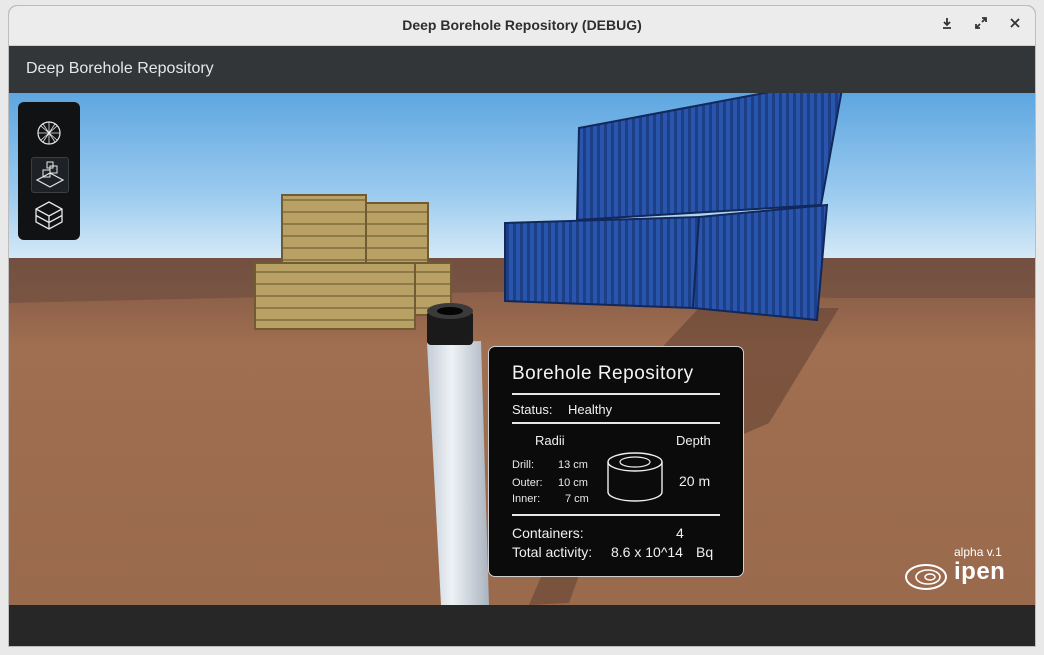 The image size is (1044, 655). Describe the element at coordinates (522, 625) in the screenshot. I see `bottom-bar` at that location.